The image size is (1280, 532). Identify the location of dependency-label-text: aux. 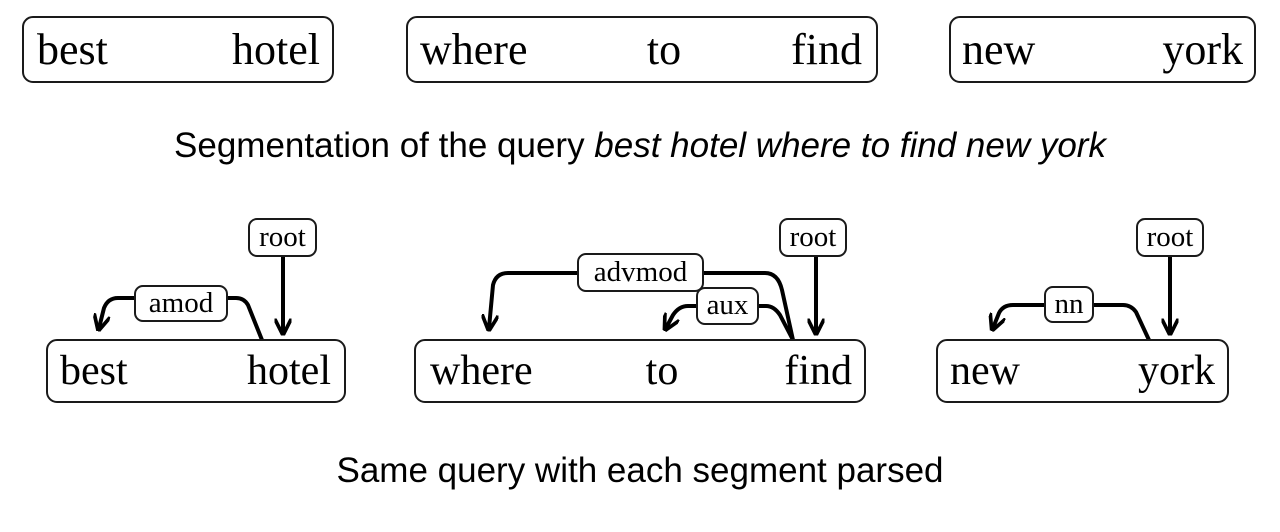
(728, 305).